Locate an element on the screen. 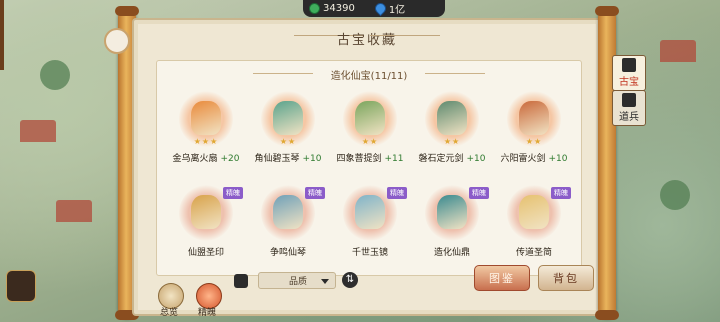  quality-select-value: 品质 is located at coordinates (298, 282).